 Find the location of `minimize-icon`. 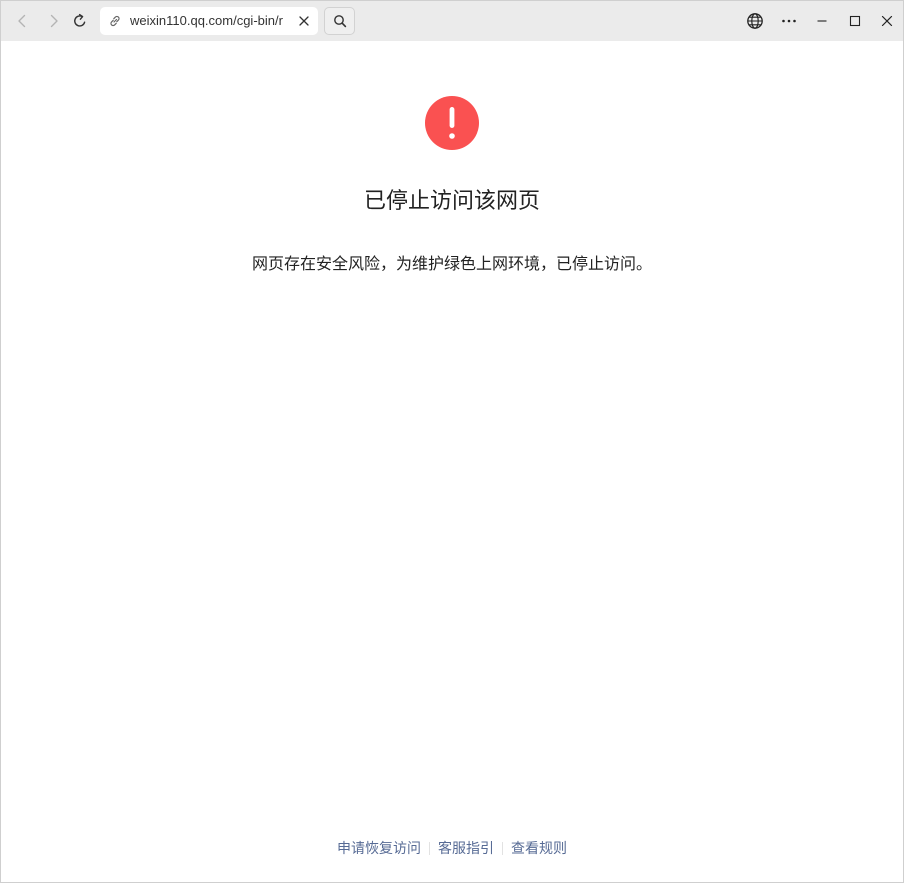

minimize-icon is located at coordinates (822, 21).